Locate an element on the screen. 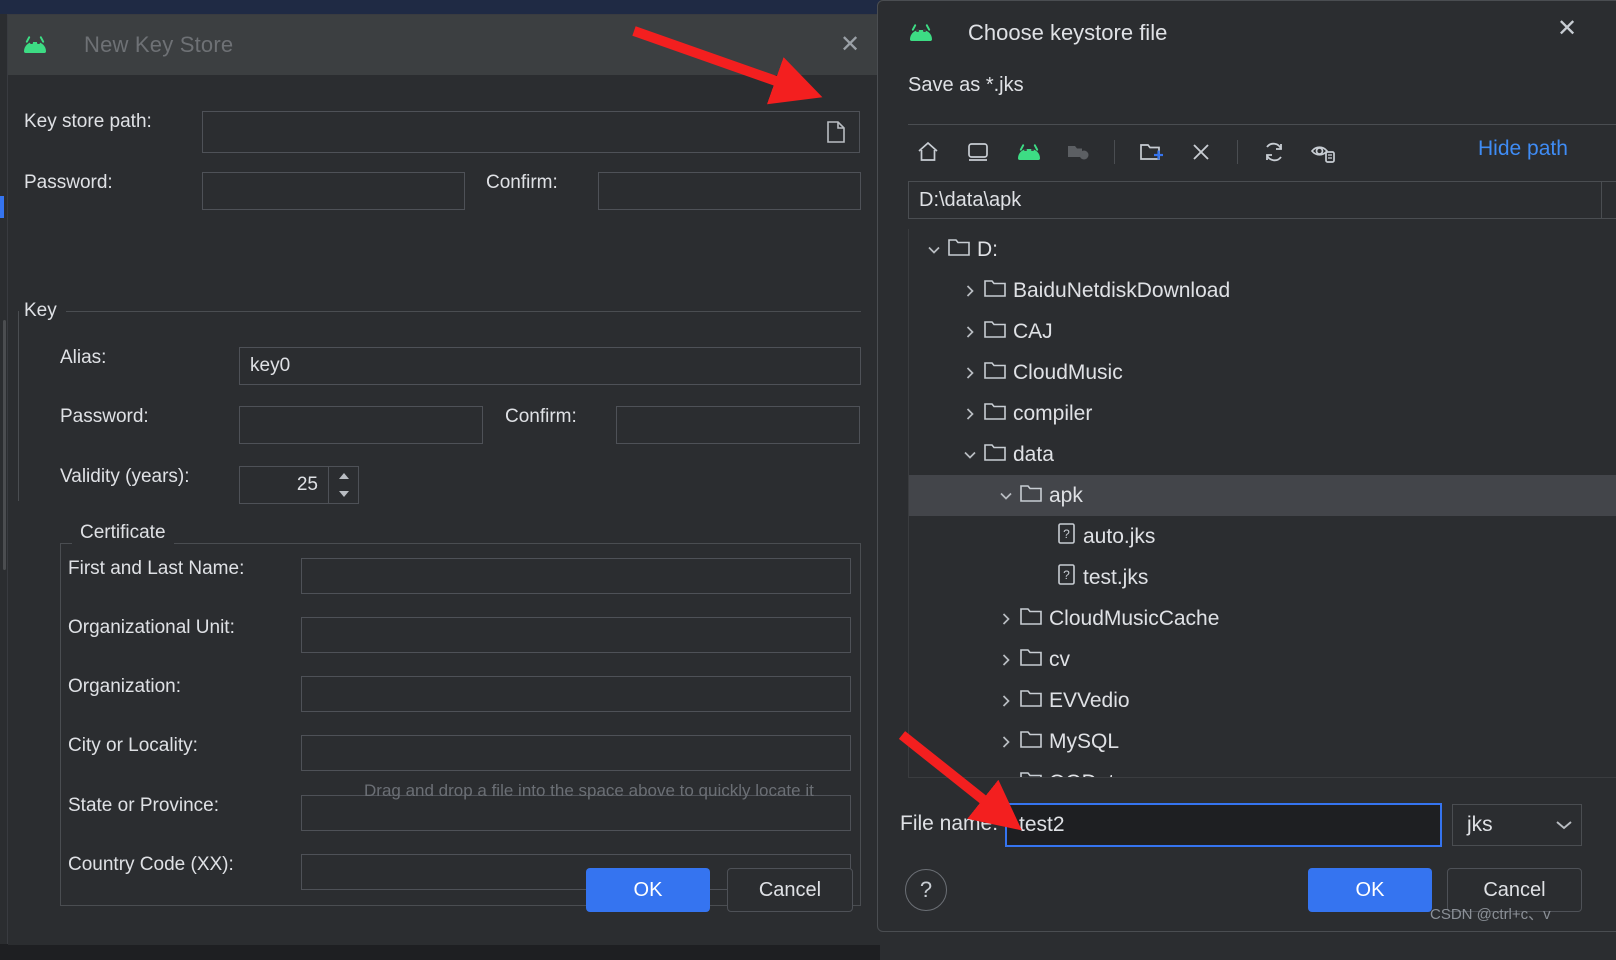 The height and width of the screenshot is (960, 1616). store-confirm-row: Confirm: is located at coordinates (522, 183).